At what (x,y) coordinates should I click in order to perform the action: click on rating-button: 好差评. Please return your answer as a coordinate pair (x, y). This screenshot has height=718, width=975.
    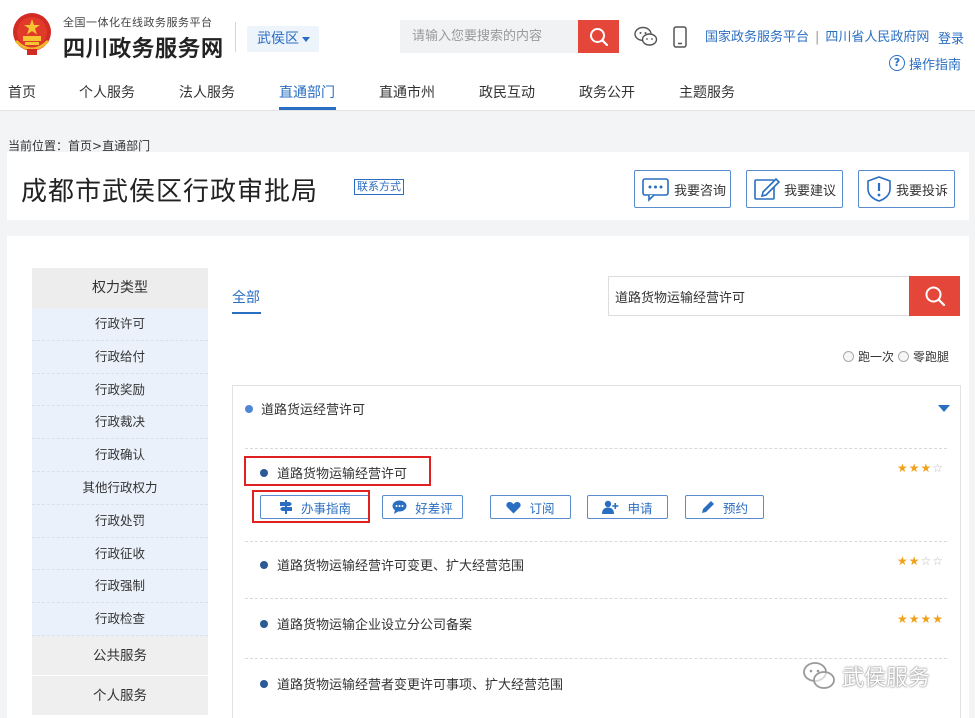
    Looking at the image, I should click on (422, 507).